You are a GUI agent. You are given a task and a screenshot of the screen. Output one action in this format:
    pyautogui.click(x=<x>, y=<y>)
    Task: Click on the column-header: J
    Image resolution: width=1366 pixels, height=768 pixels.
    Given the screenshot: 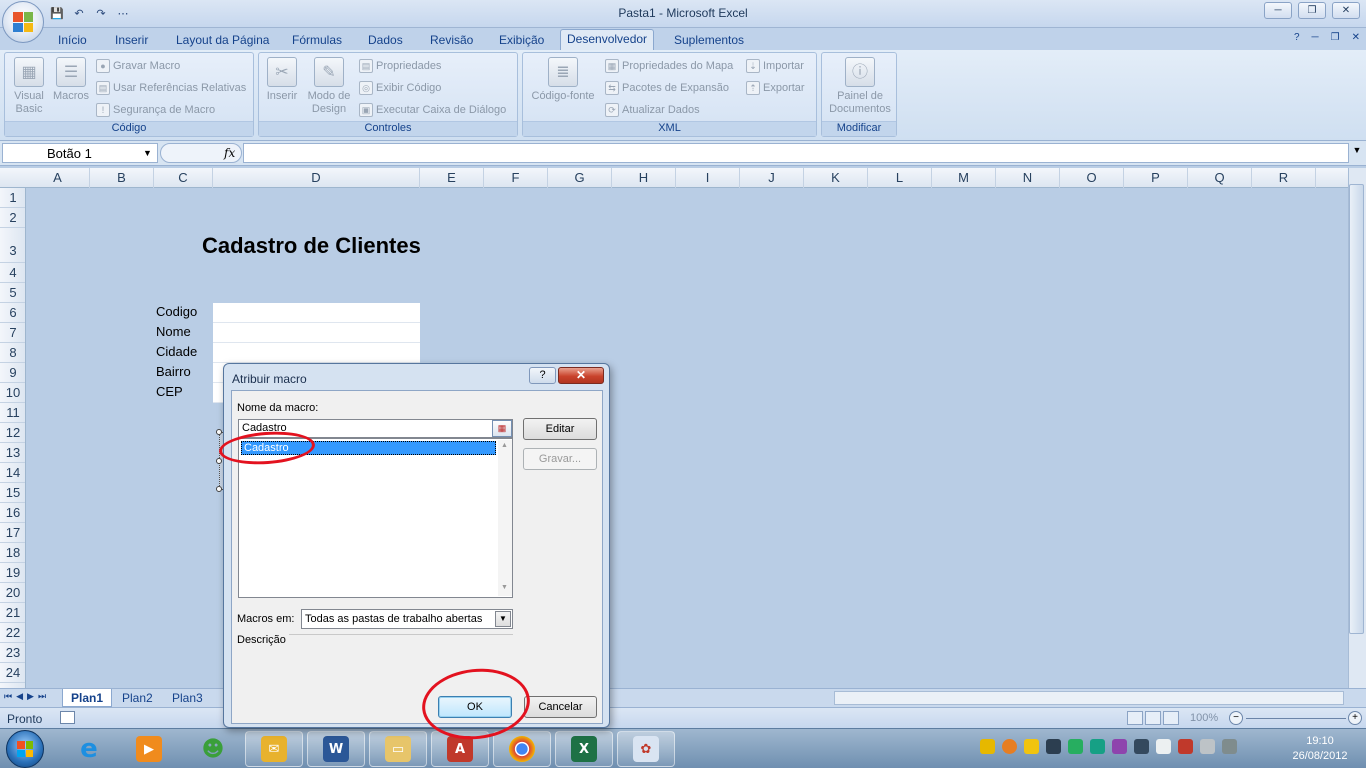 What is the action you would take?
    pyautogui.click(x=772, y=178)
    